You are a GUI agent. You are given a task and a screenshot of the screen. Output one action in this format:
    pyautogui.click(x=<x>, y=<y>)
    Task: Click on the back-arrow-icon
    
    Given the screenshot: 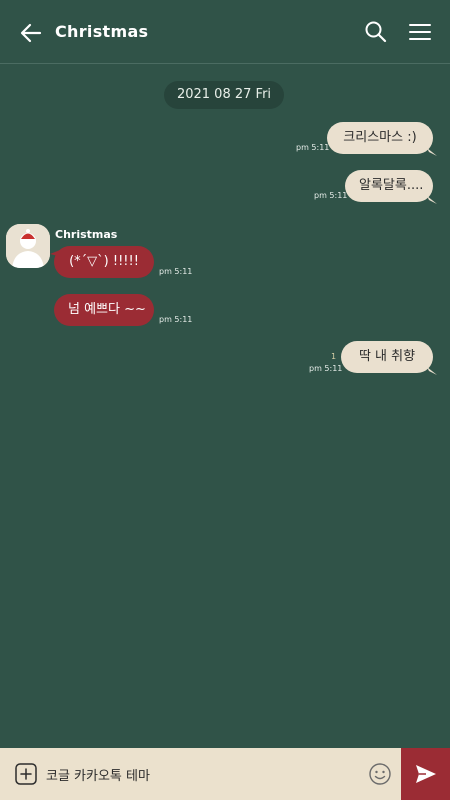 What is the action you would take?
    pyautogui.click(x=31, y=33)
    